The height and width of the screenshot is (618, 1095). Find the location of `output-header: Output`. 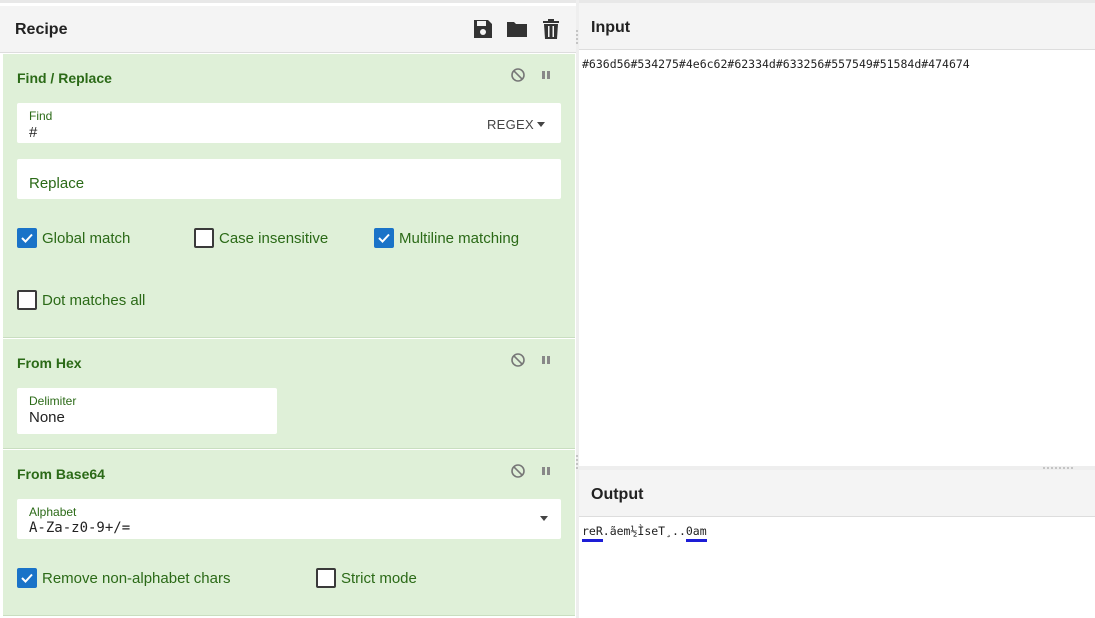

output-header: Output is located at coordinates (837, 493).